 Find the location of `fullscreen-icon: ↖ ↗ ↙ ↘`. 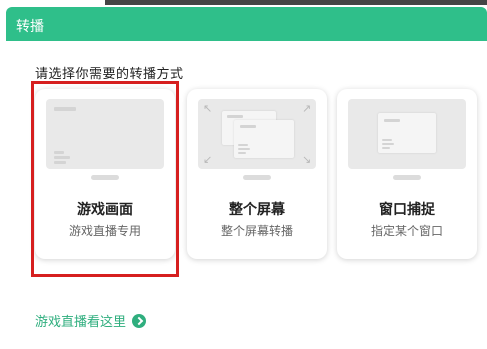

fullscreen-icon: ↖ ↗ ↙ ↘ is located at coordinates (257, 134).